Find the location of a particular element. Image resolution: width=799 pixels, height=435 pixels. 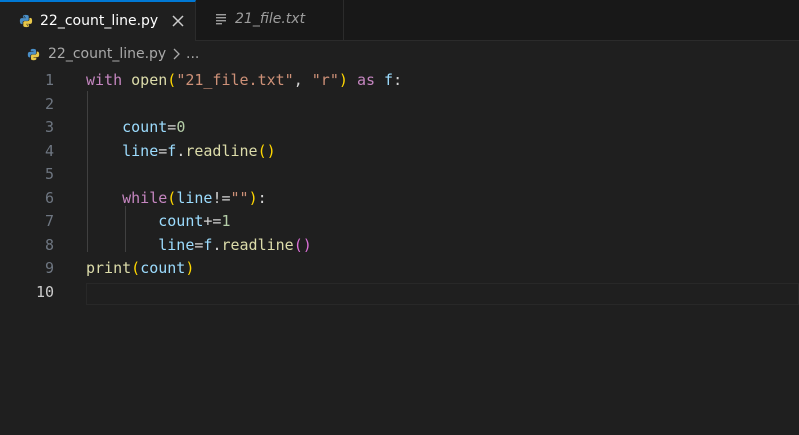

code-line: 5 is located at coordinates (399, 174).